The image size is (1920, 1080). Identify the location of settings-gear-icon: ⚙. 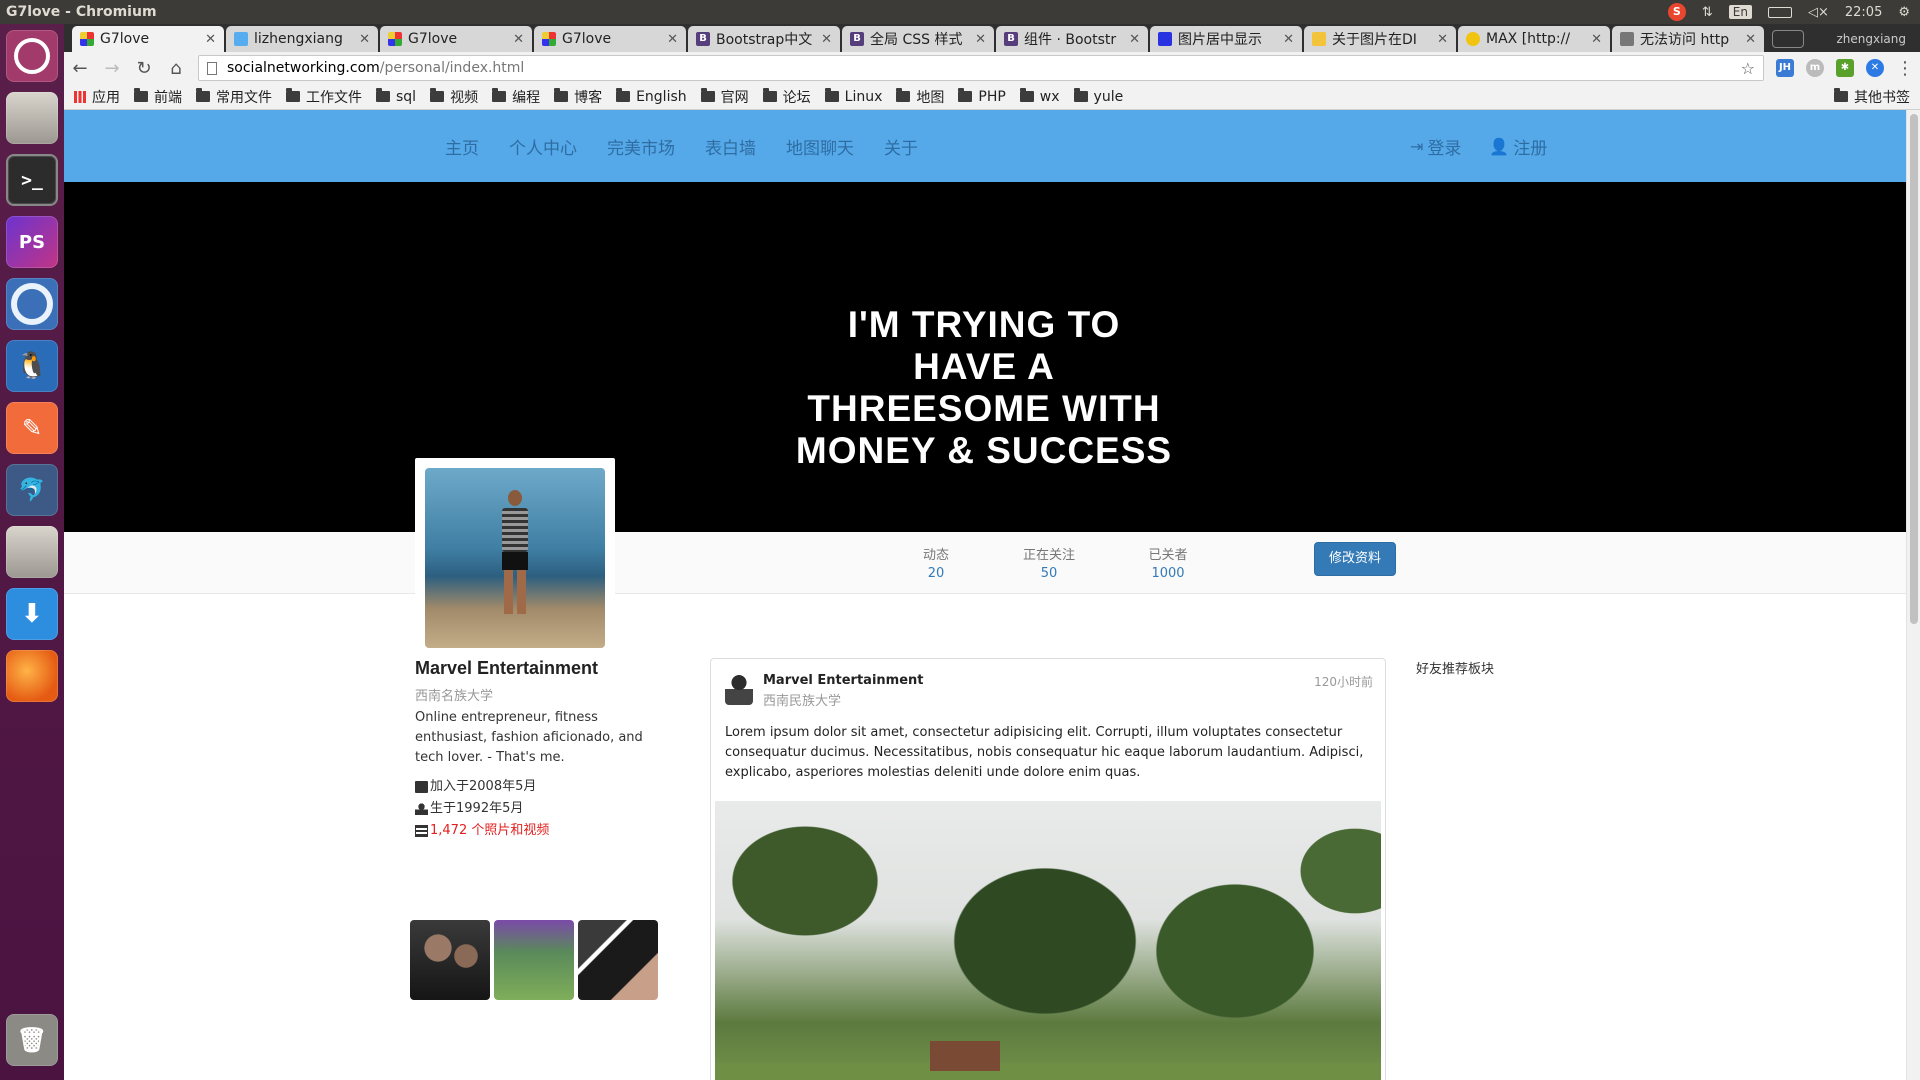
(1904, 12).